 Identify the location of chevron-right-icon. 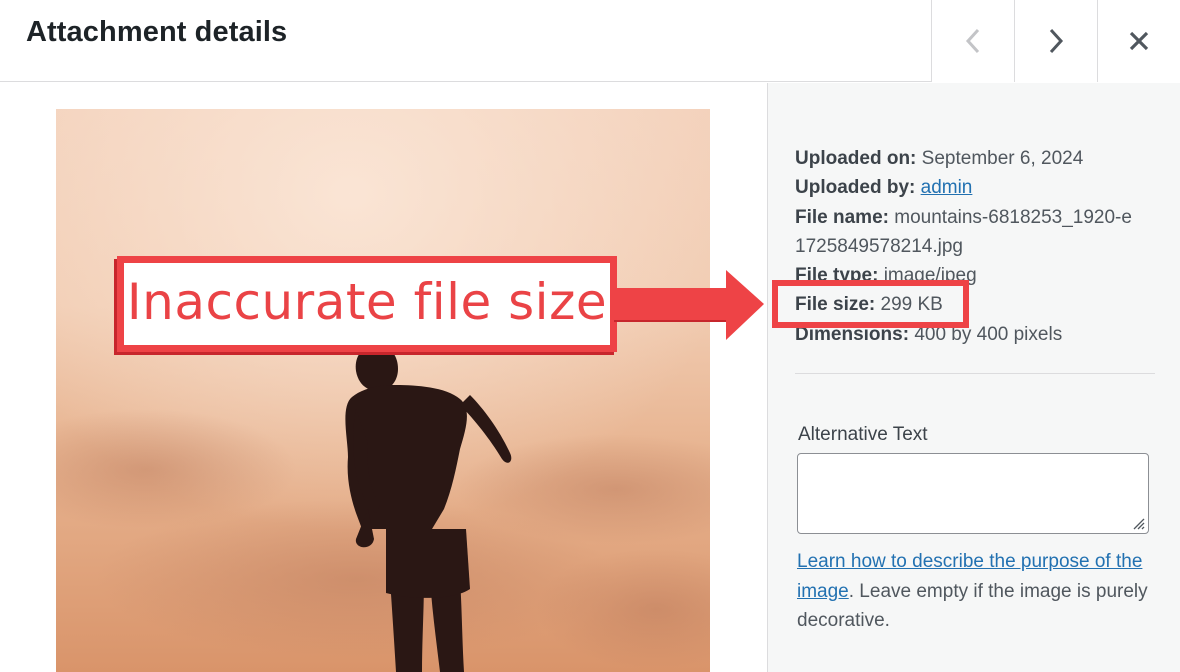
(1056, 41).